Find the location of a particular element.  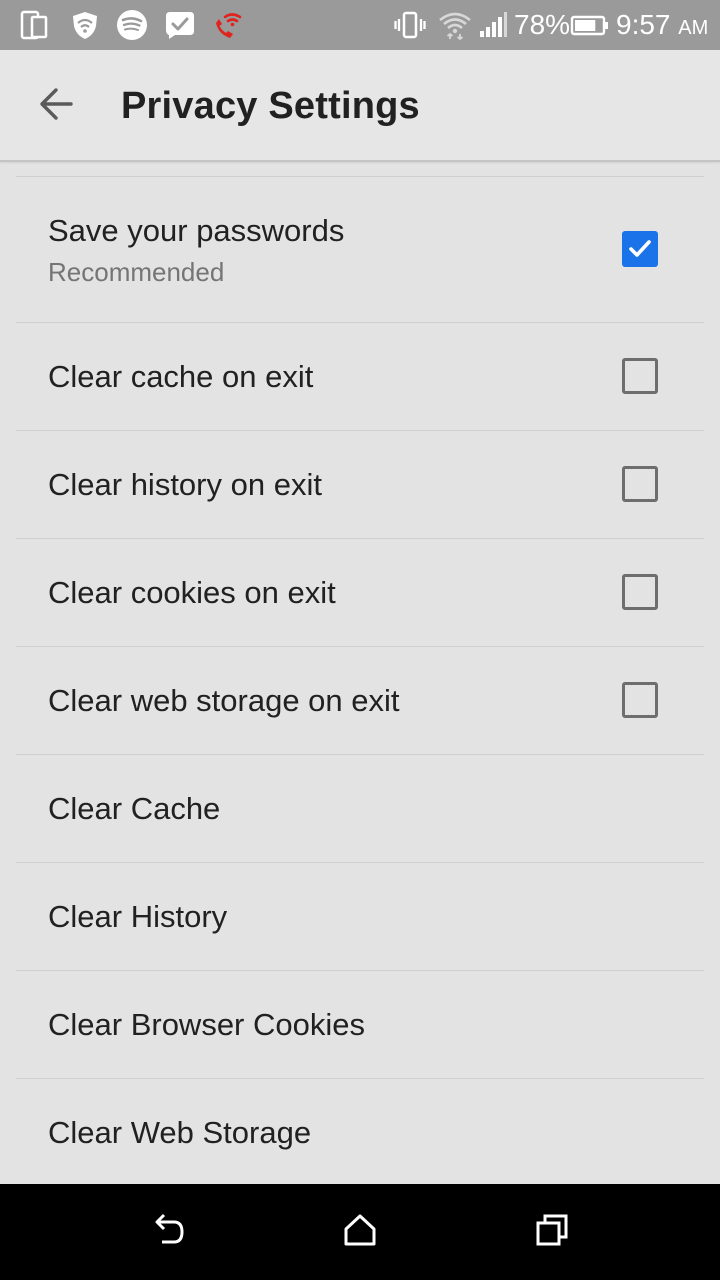

back-nav-icon is located at coordinates (168, 1232).